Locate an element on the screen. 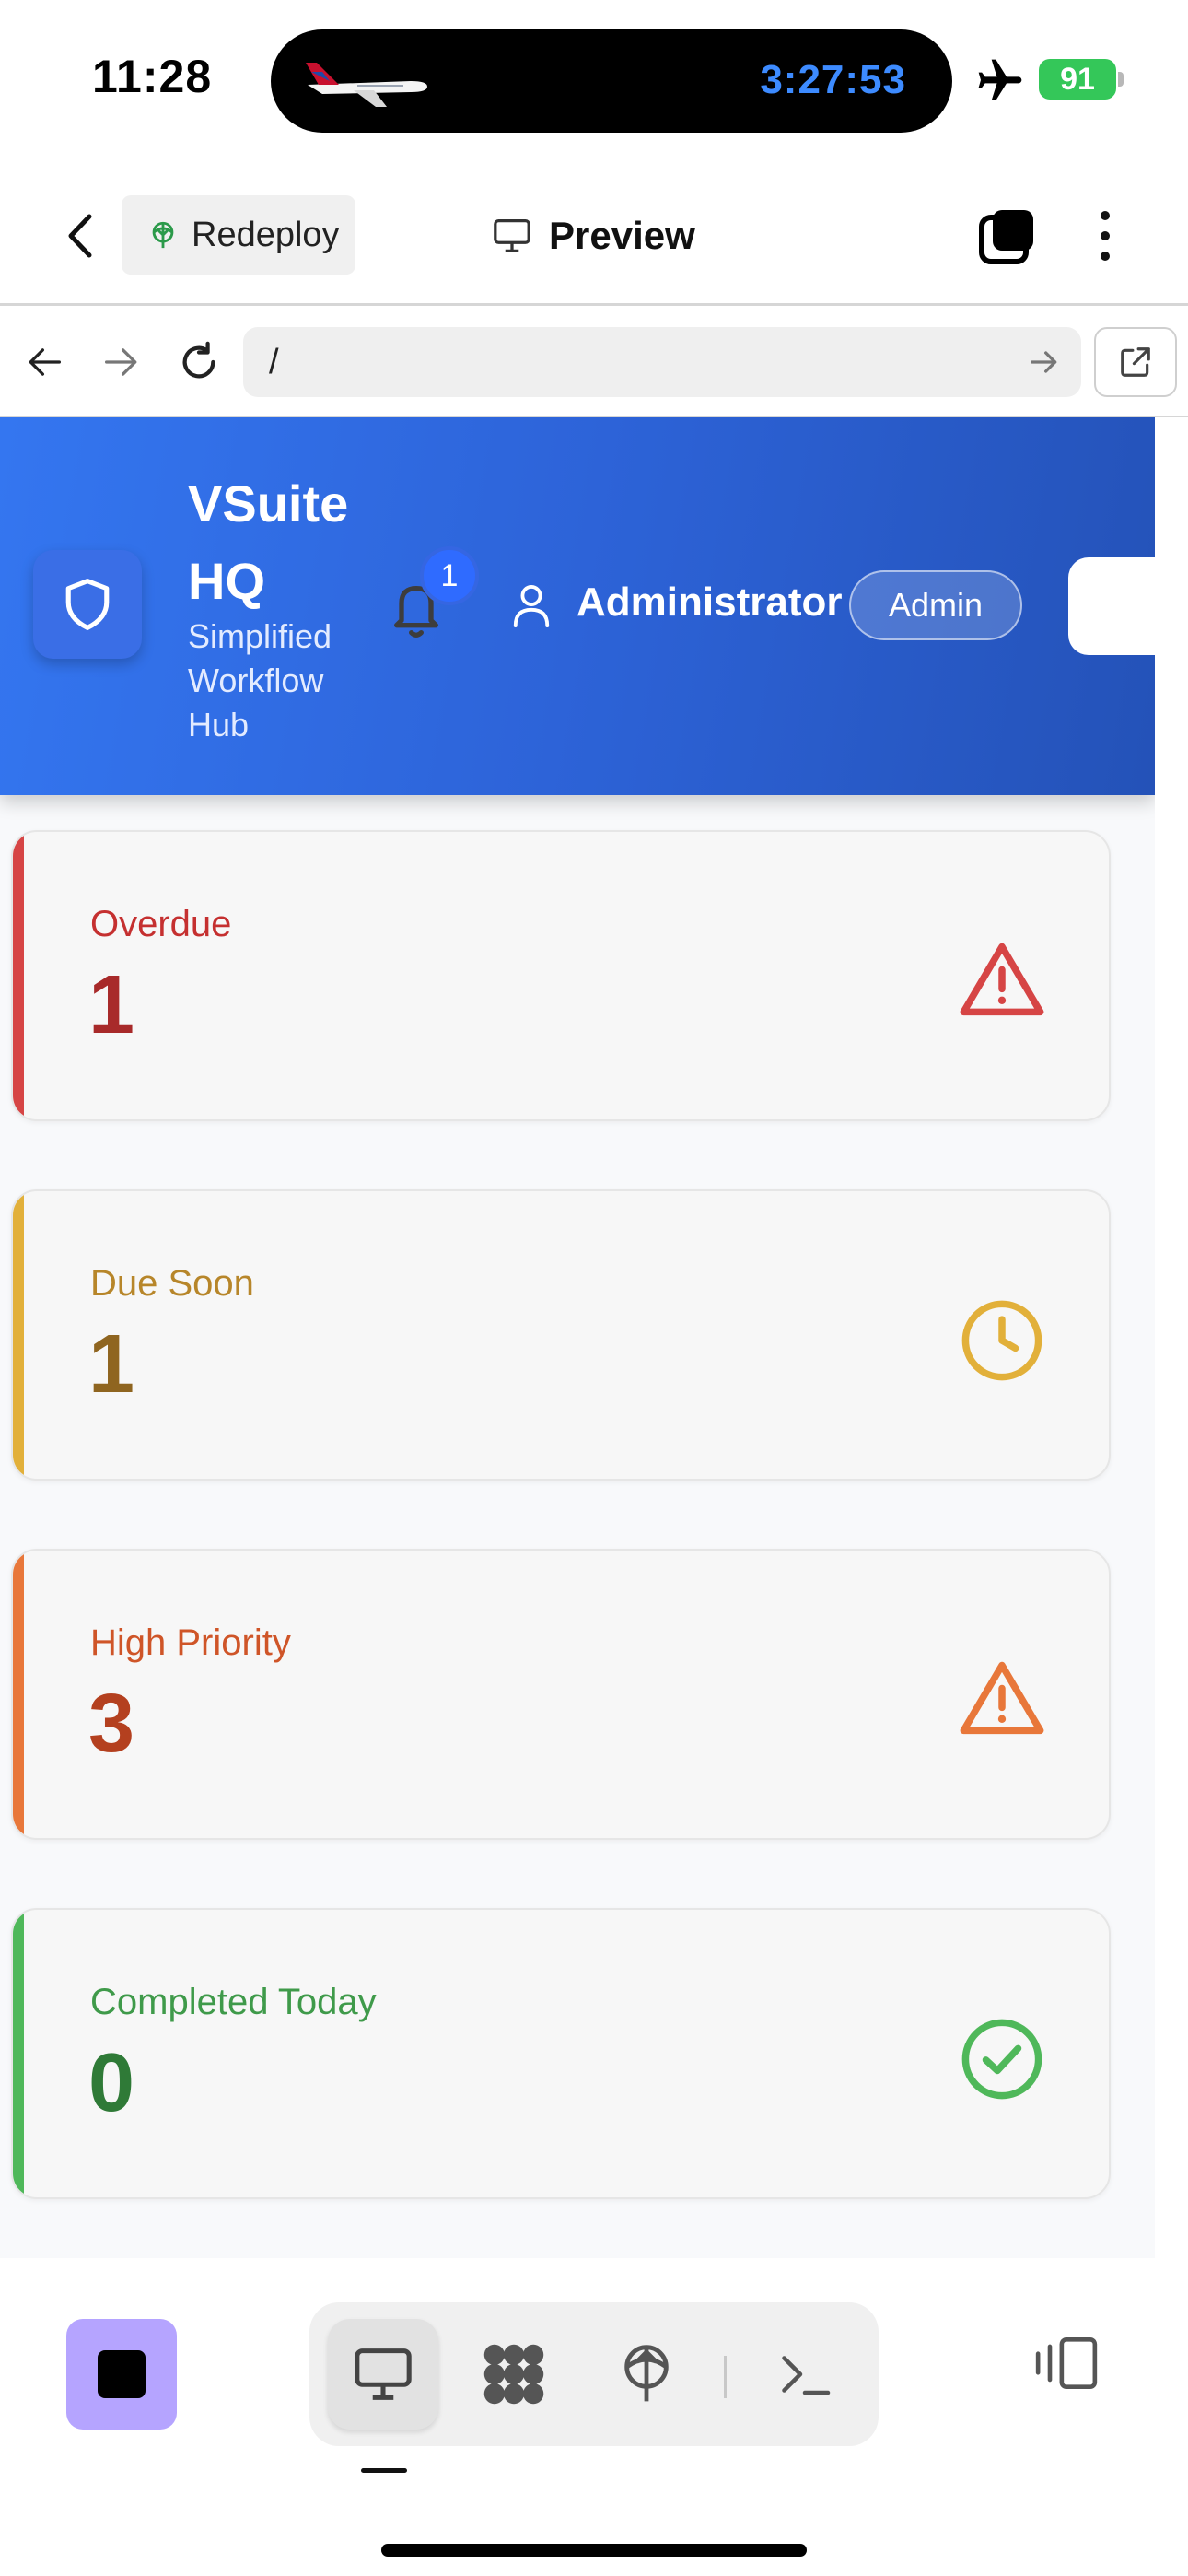  clock-icon is located at coordinates (1001, 1340).